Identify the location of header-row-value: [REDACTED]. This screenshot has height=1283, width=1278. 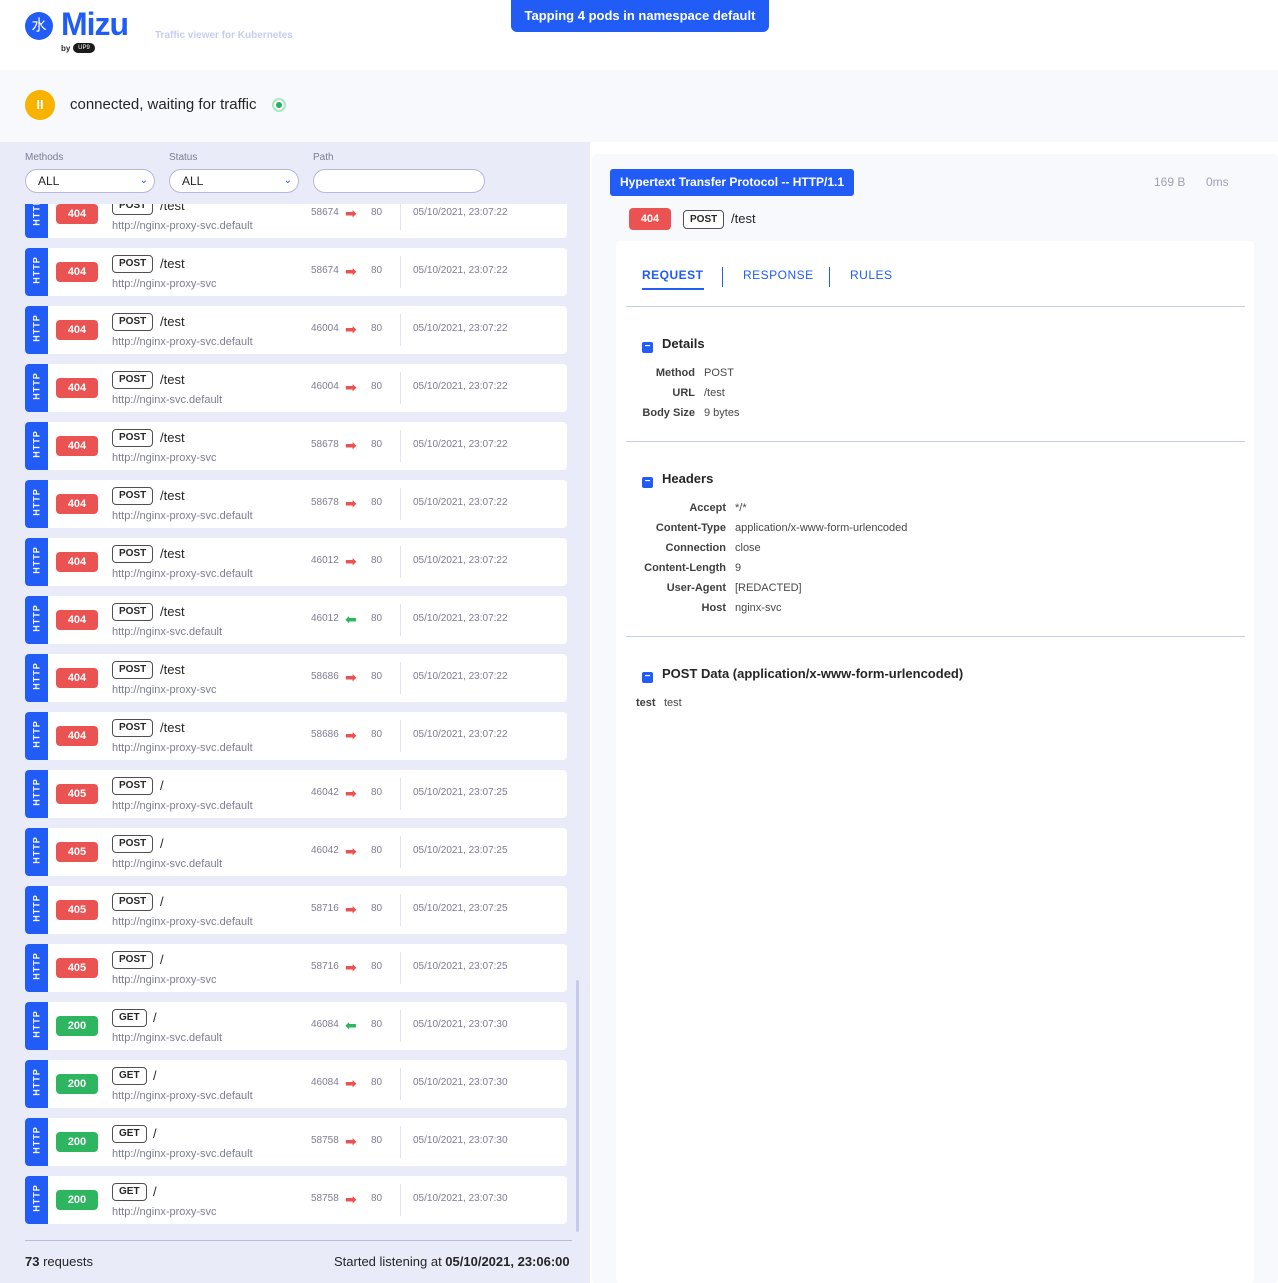
(768, 588).